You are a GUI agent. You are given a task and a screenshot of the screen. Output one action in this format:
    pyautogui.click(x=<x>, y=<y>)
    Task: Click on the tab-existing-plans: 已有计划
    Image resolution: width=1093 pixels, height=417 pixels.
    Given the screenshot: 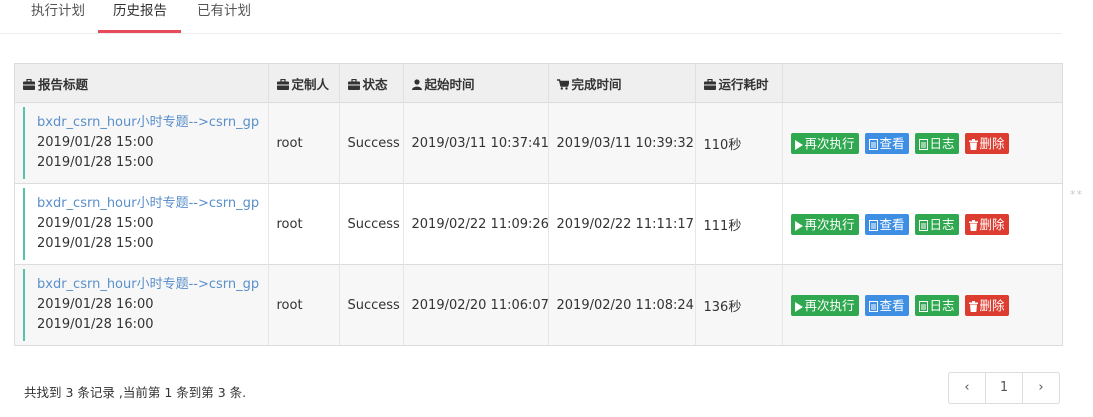 What is the action you would take?
    pyautogui.click(x=224, y=16)
    